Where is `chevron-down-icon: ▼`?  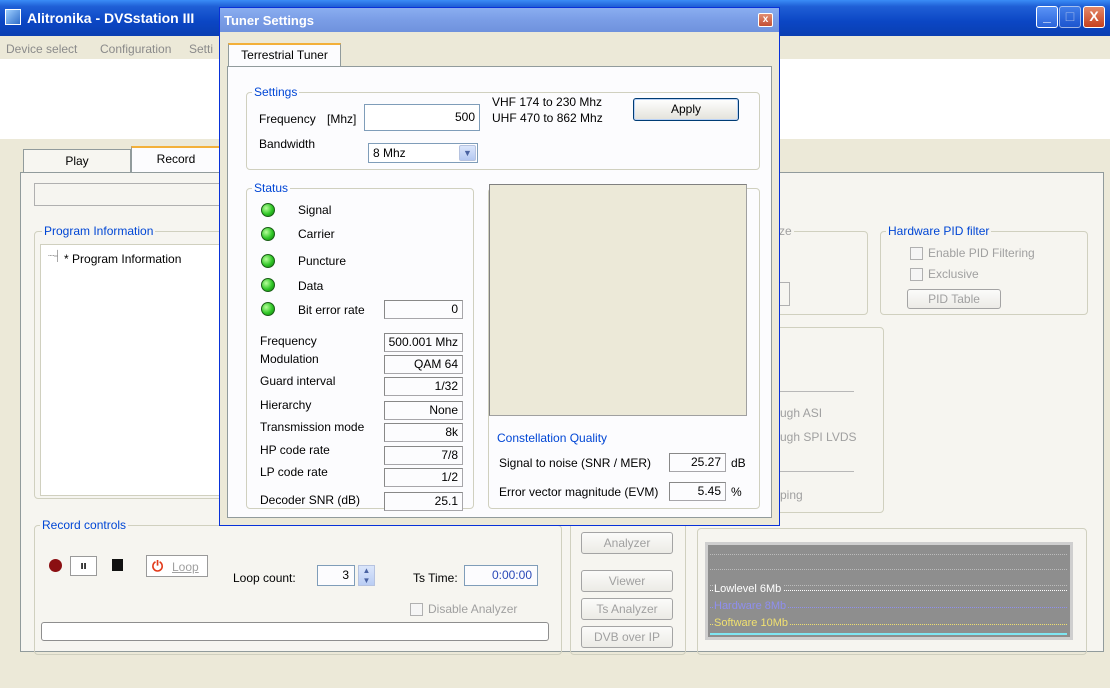
chevron-down-icon: ▼ is located at coordinates (467, 153).